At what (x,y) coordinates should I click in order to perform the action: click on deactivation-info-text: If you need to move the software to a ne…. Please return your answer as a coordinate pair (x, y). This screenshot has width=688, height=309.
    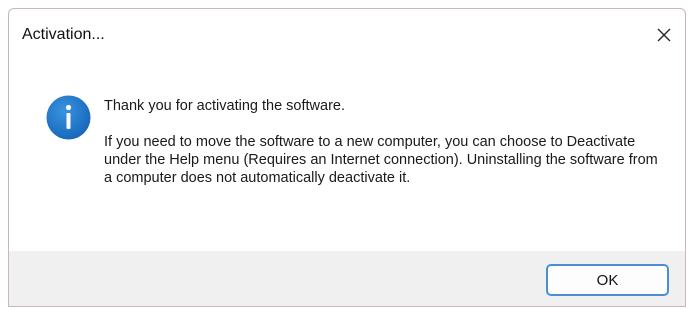
    Looking at the image, I should click on (381, 160).